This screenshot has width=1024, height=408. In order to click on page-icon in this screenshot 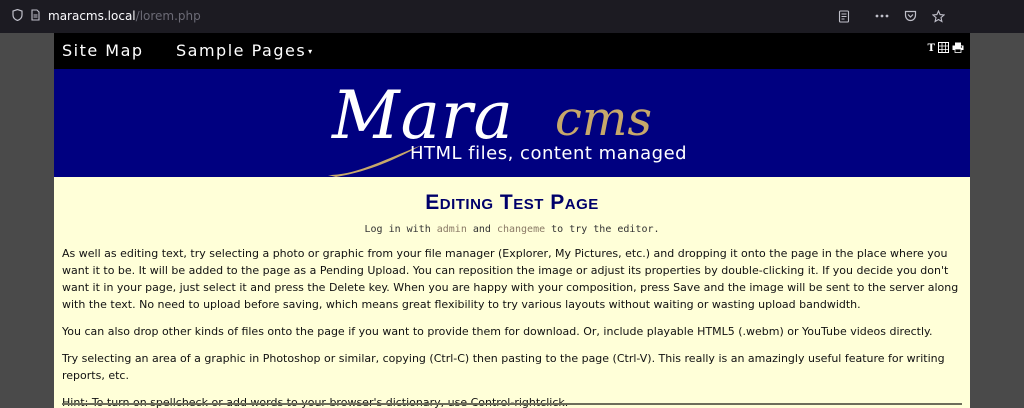, I will do `click(35, 16)`.